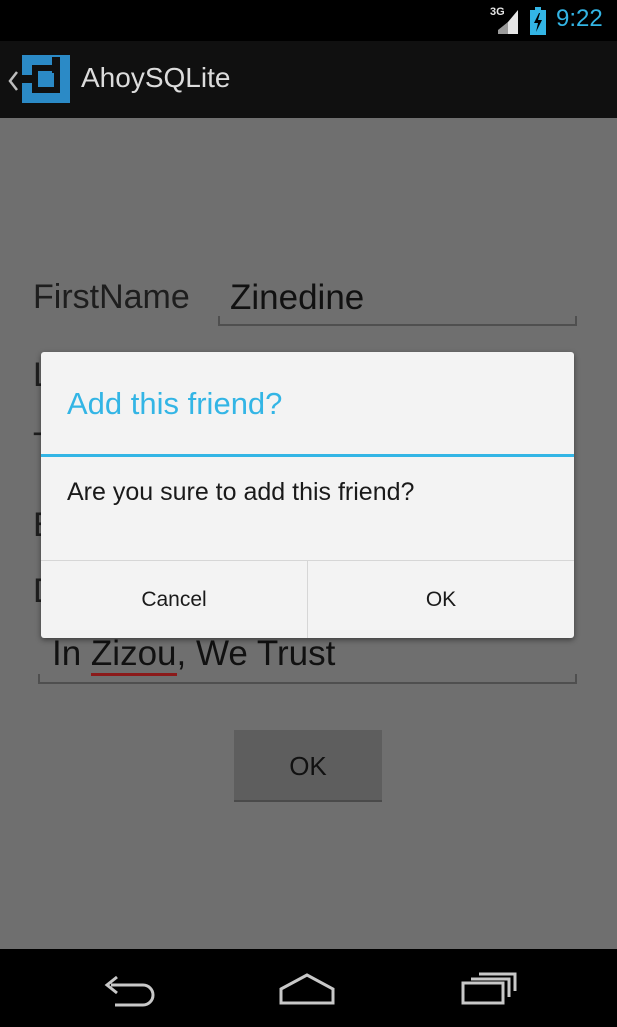  I want to click on first-name-input: Zinedine, so click(297, 298).